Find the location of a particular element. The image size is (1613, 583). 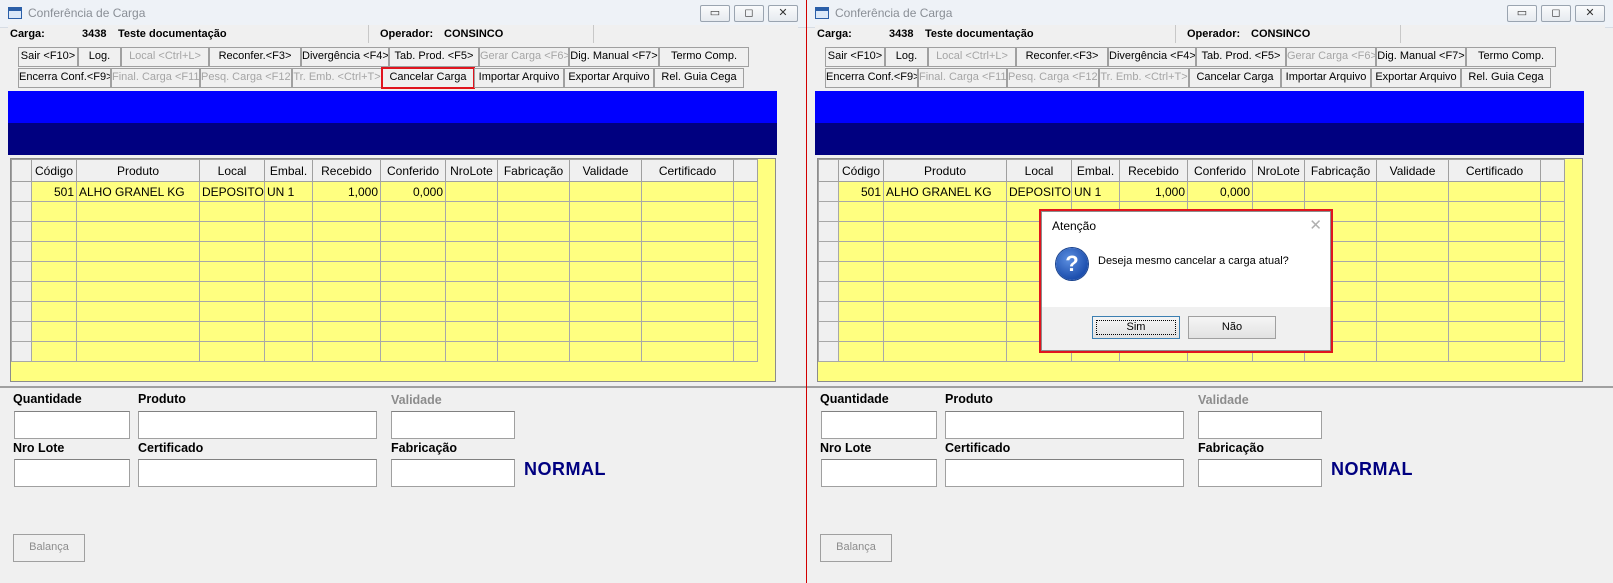

cell-embal is located at coordinates (288, 271).